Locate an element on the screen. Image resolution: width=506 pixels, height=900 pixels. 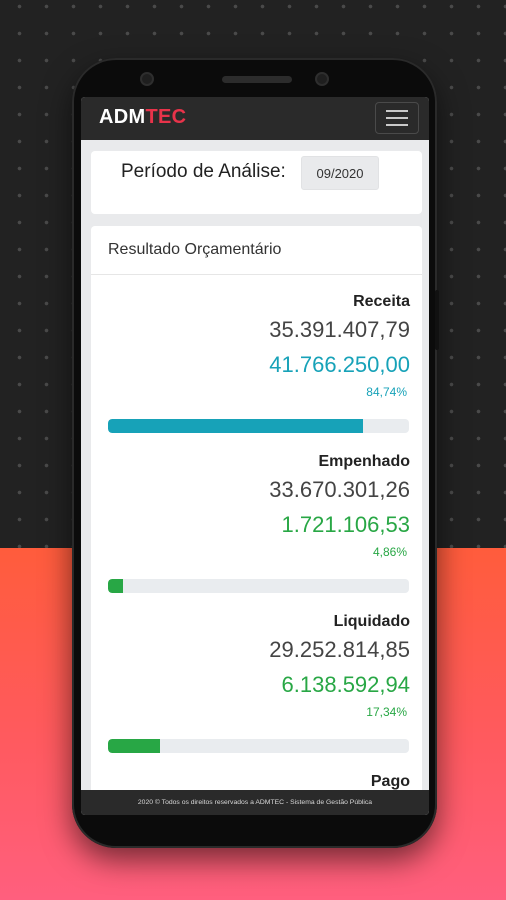
phone-sensor is located at coordinates (322, 79).